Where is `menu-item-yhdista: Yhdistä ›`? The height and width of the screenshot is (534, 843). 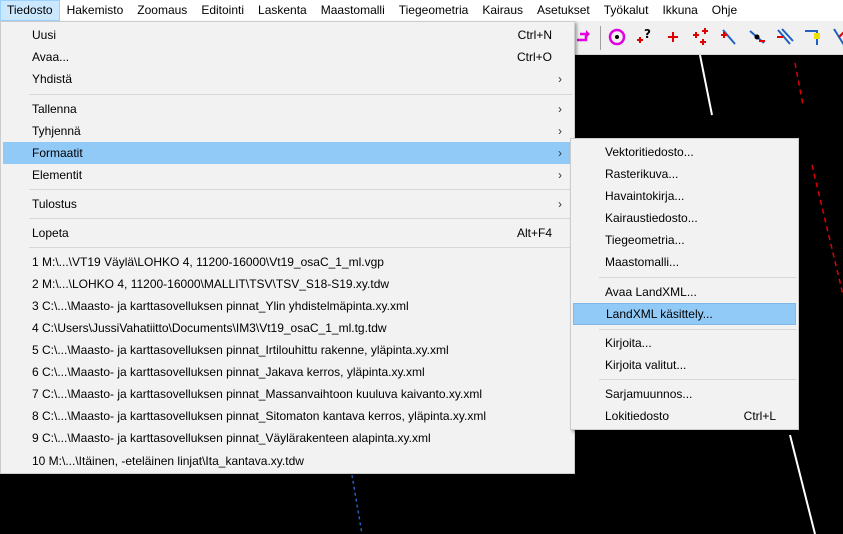
menu-item-yhdista: Yhdistä › is located at coordinates (287, 79).